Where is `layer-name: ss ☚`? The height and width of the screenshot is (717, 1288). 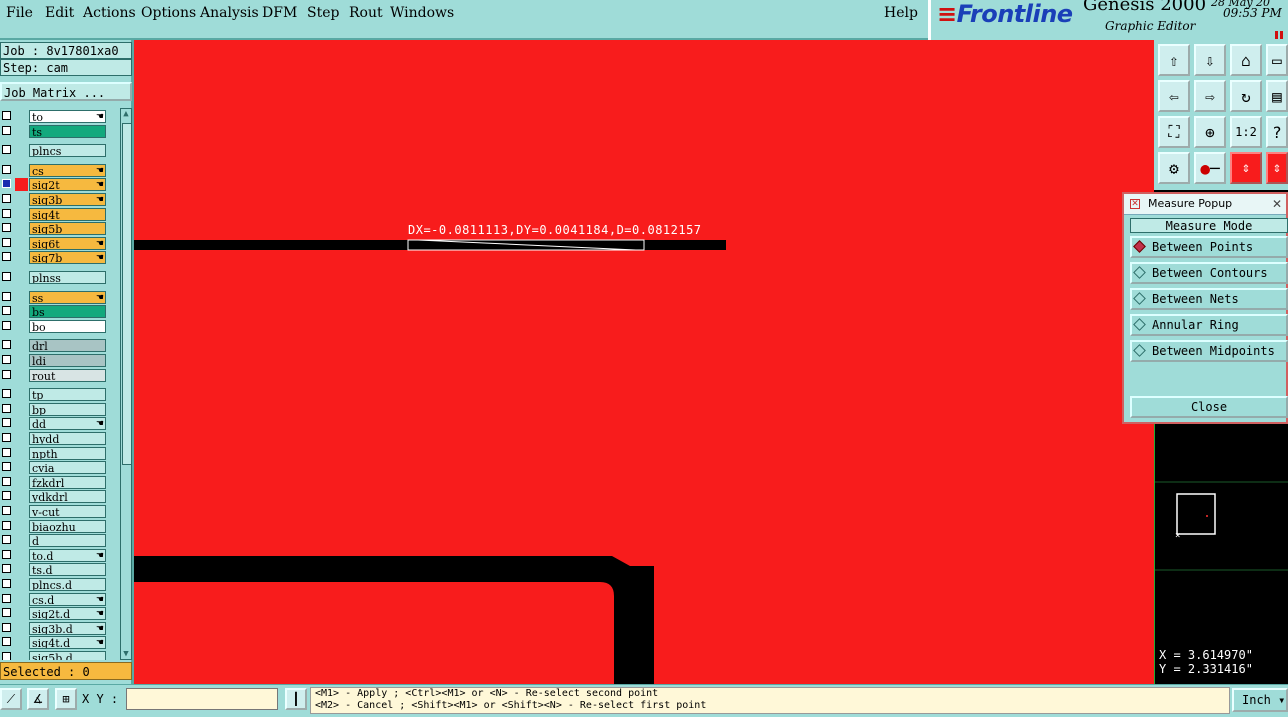
layer-name: ss ☚ is located at coordinates (67, 297).